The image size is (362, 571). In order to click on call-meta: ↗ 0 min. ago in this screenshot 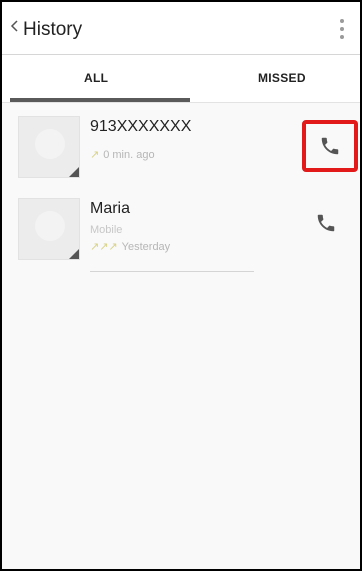, I will do `click(122, 154)`.